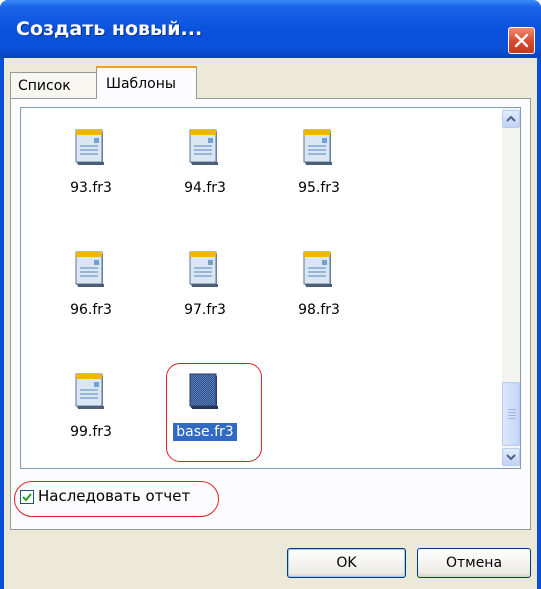 The image size is (541, 589). What do you see at coordinates (511, 288) in the screenshot?
I see `vertical-scrollbar` at bounding box center [511, 288].